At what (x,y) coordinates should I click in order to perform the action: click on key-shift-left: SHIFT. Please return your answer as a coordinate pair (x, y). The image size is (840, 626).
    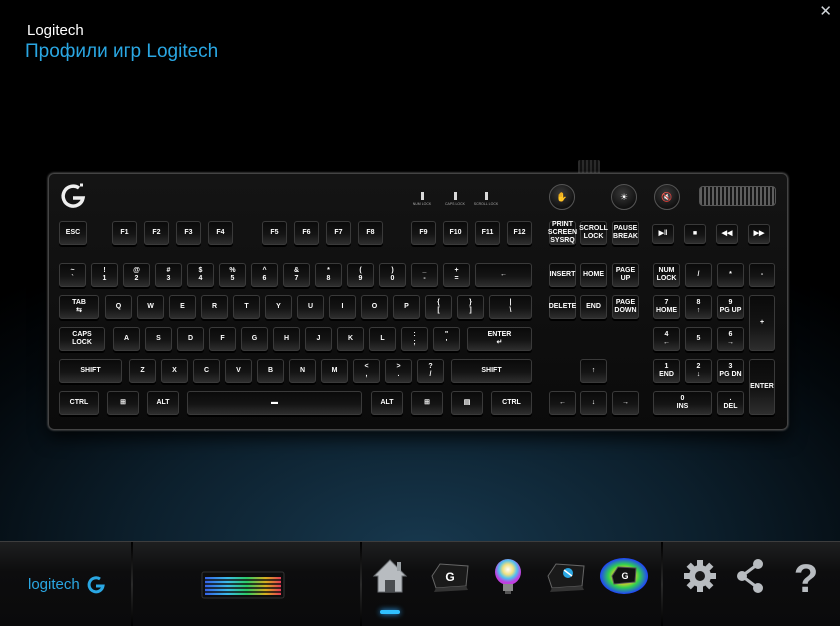
    Looking at the image, I should click on (90, 371).